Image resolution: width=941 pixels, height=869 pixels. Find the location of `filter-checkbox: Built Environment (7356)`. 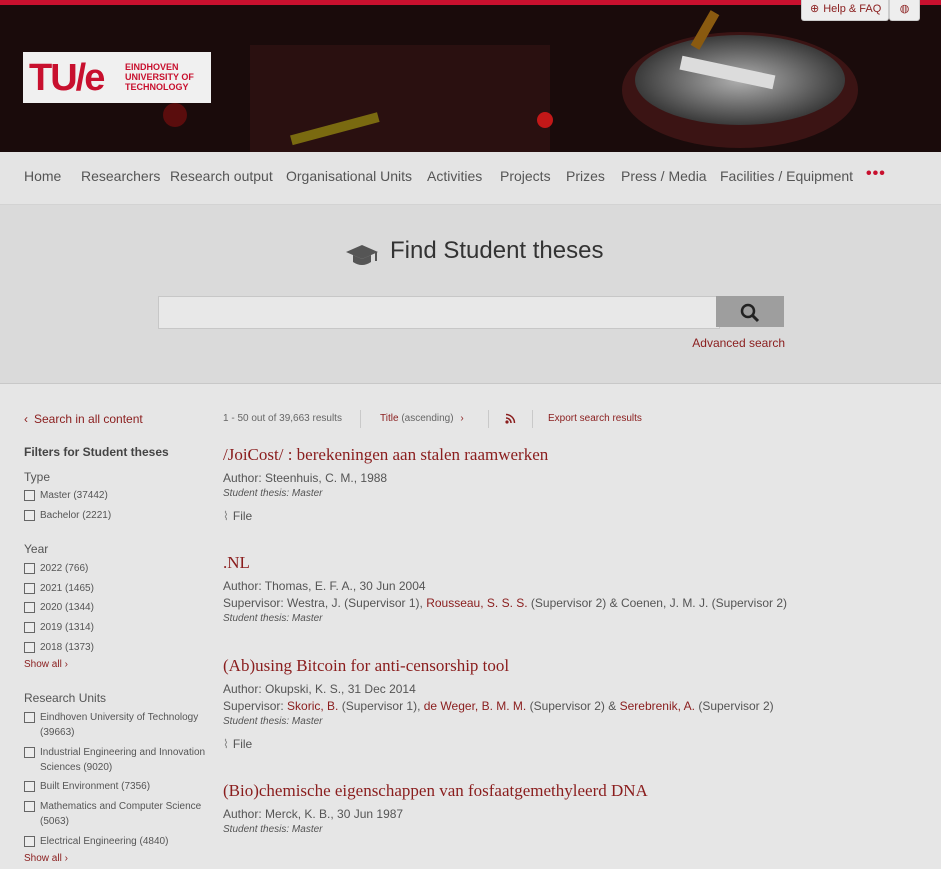

filter-checkbox: Built Environment (7356) is located at coordinates (119, 786).